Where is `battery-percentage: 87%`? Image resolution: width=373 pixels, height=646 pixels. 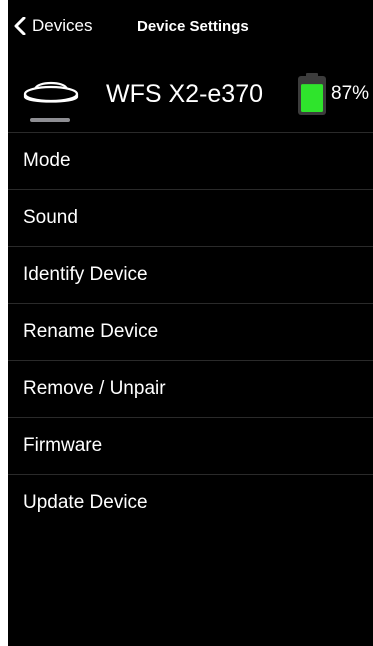 battery-percentage: 87% is located at coordinates (350, 93).